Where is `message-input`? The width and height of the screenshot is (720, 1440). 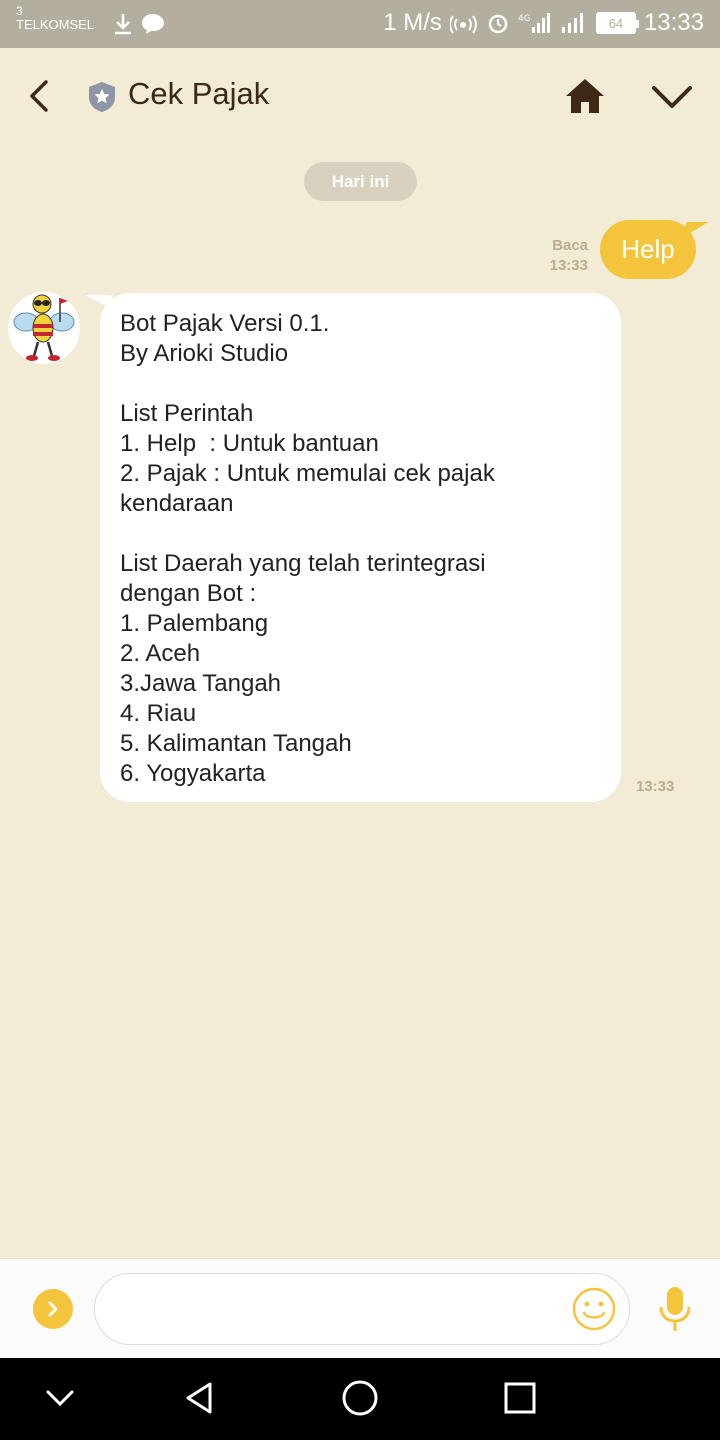
message-input is located at coordinates (362, 1309).